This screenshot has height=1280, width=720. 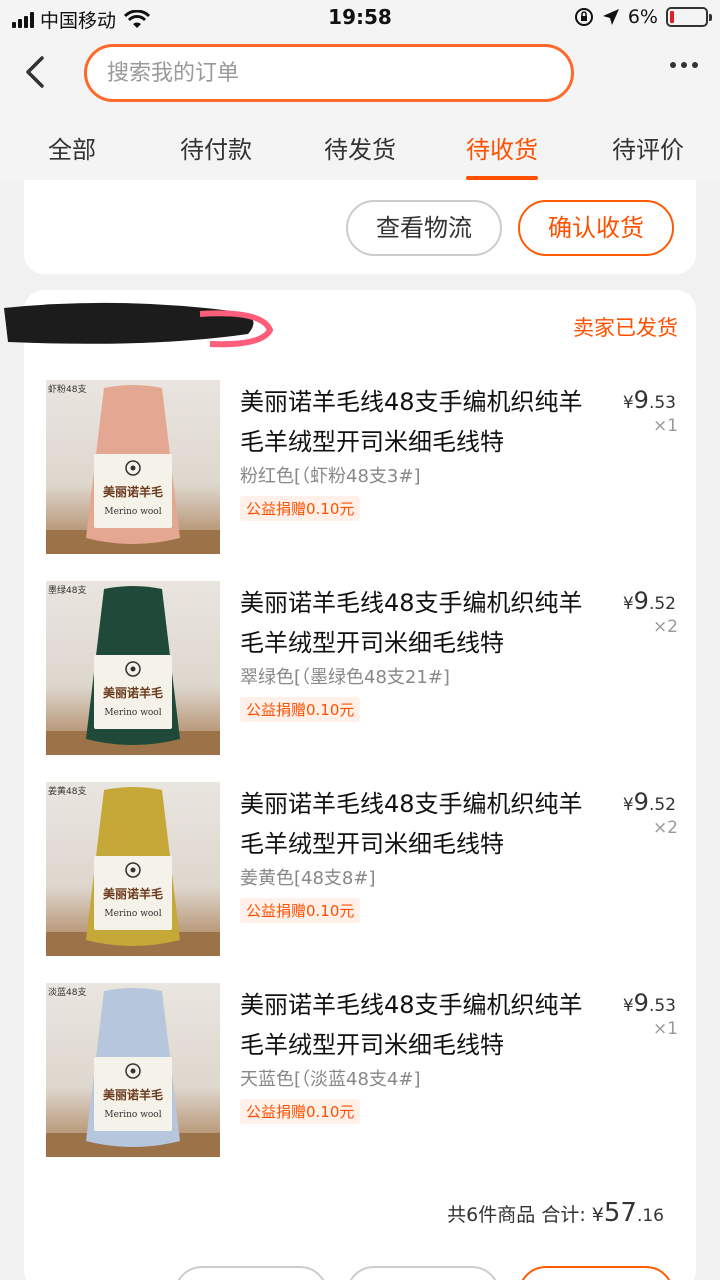 What do you see at coordinates (72, 155) in the screenshot?
I see `tab-all: 全部` at bounding box center [72, 155].